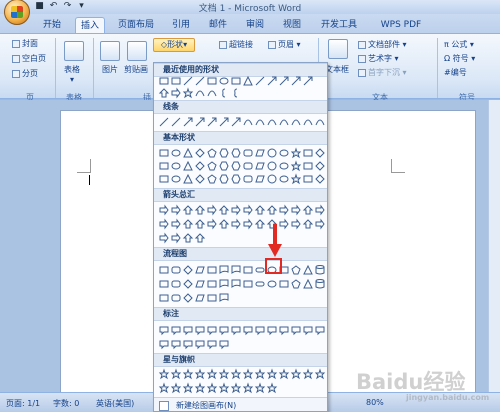  What do you see at coordinates (319, 283) in the screenshot?
I see `shape-cyl-icon` at bounding box center [319, 283].